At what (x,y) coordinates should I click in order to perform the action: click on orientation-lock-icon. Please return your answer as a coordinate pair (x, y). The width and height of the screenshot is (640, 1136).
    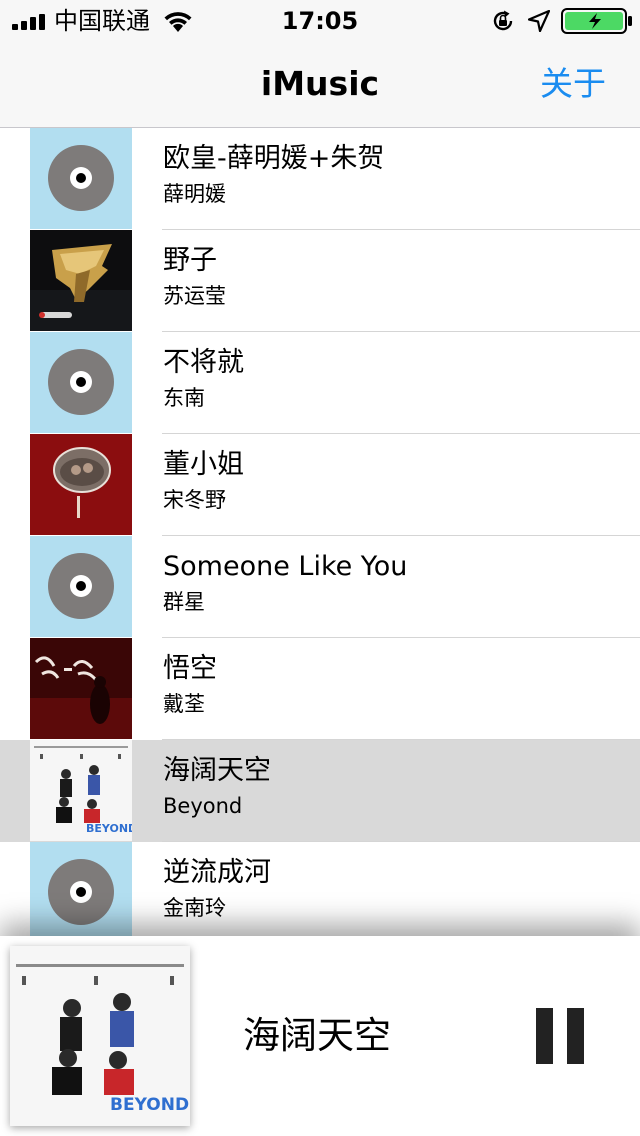
    Looking at the image, I should click on (503, 20).